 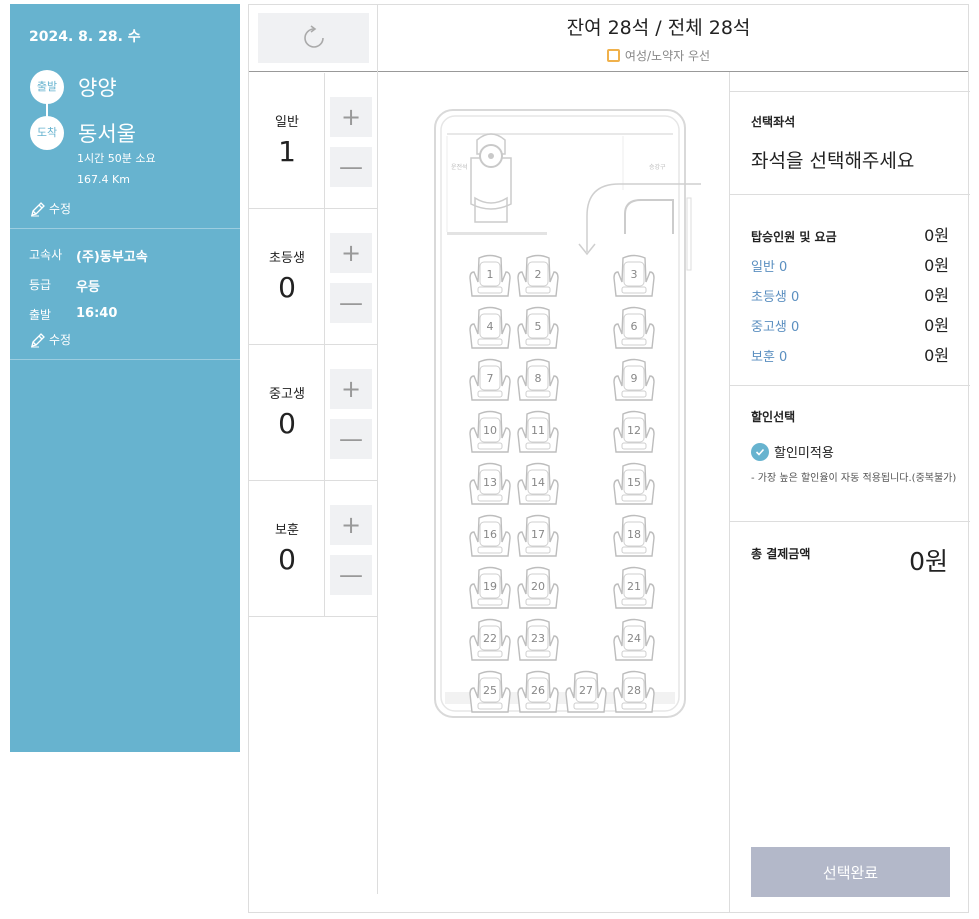 What do you see at coordinates (497, 233) in the screenshot?
I see `driver-partition` at bounding box center [497, 233].